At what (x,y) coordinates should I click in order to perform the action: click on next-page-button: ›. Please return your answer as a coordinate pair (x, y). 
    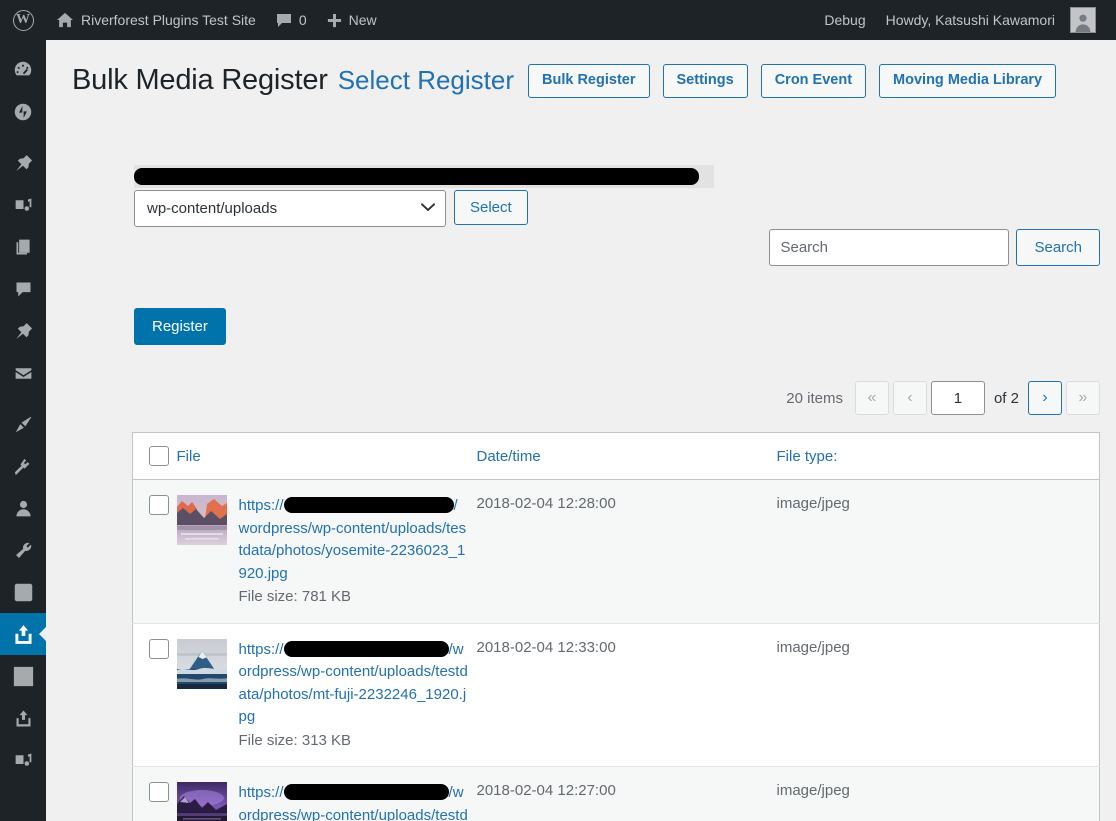
    Looking at the image, I should click on (1045, 398).